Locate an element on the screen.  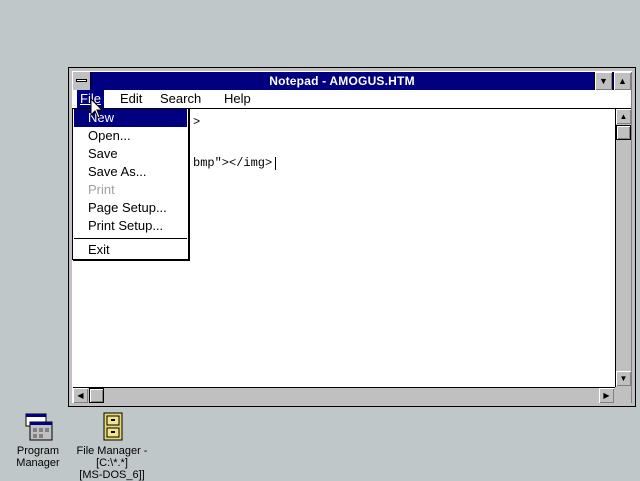
maximize-button: ▲ is located at coordinates (622, 81).